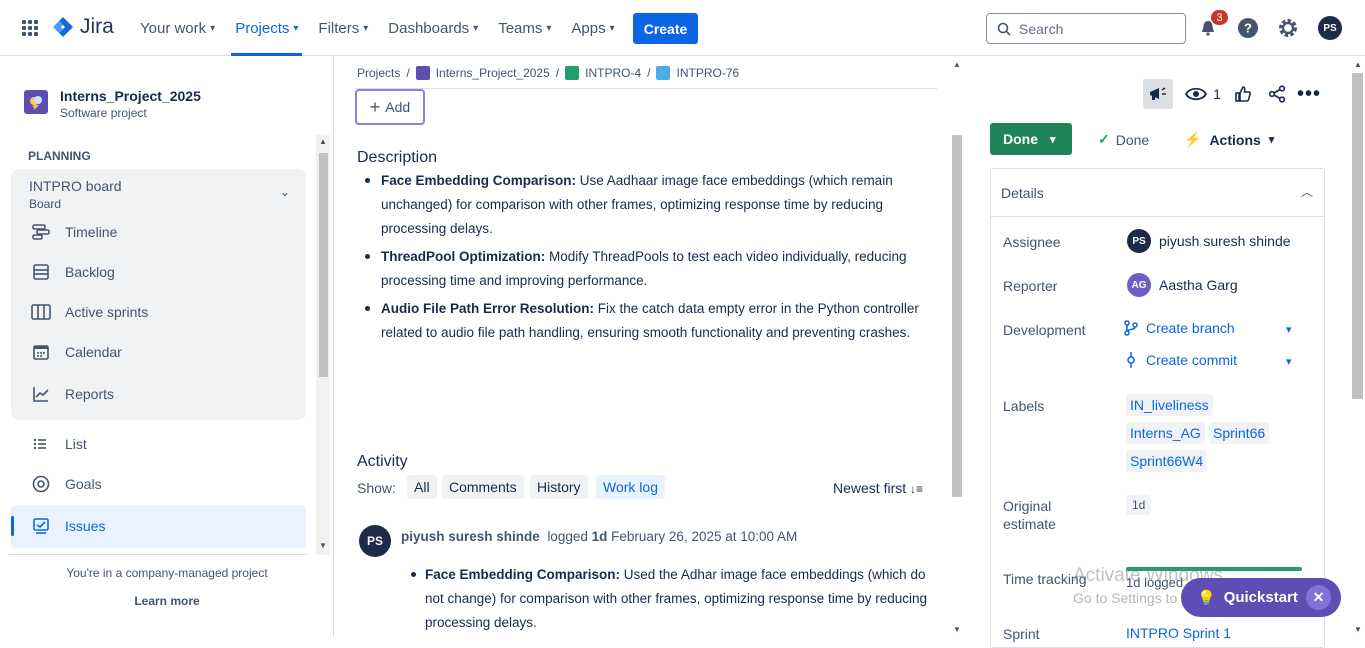  I want to click on breadcrumb-issue: INTPRO-76, so click(707, 73).